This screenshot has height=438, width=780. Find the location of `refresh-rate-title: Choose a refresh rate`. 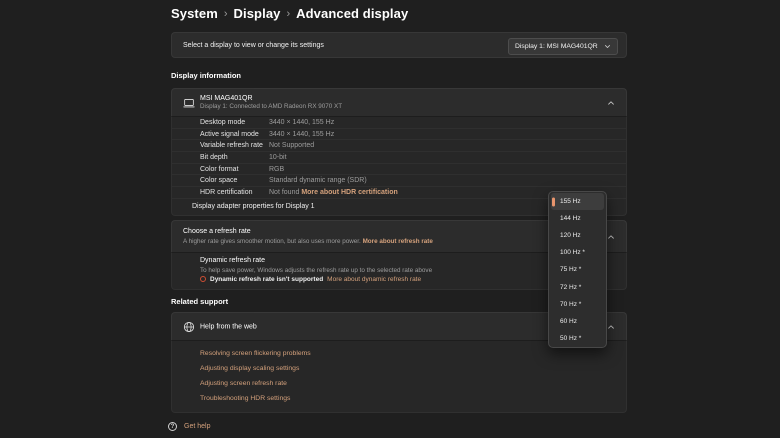

refresh-rate-title: Choose a refresh rate is located at coordinates (217, 231).